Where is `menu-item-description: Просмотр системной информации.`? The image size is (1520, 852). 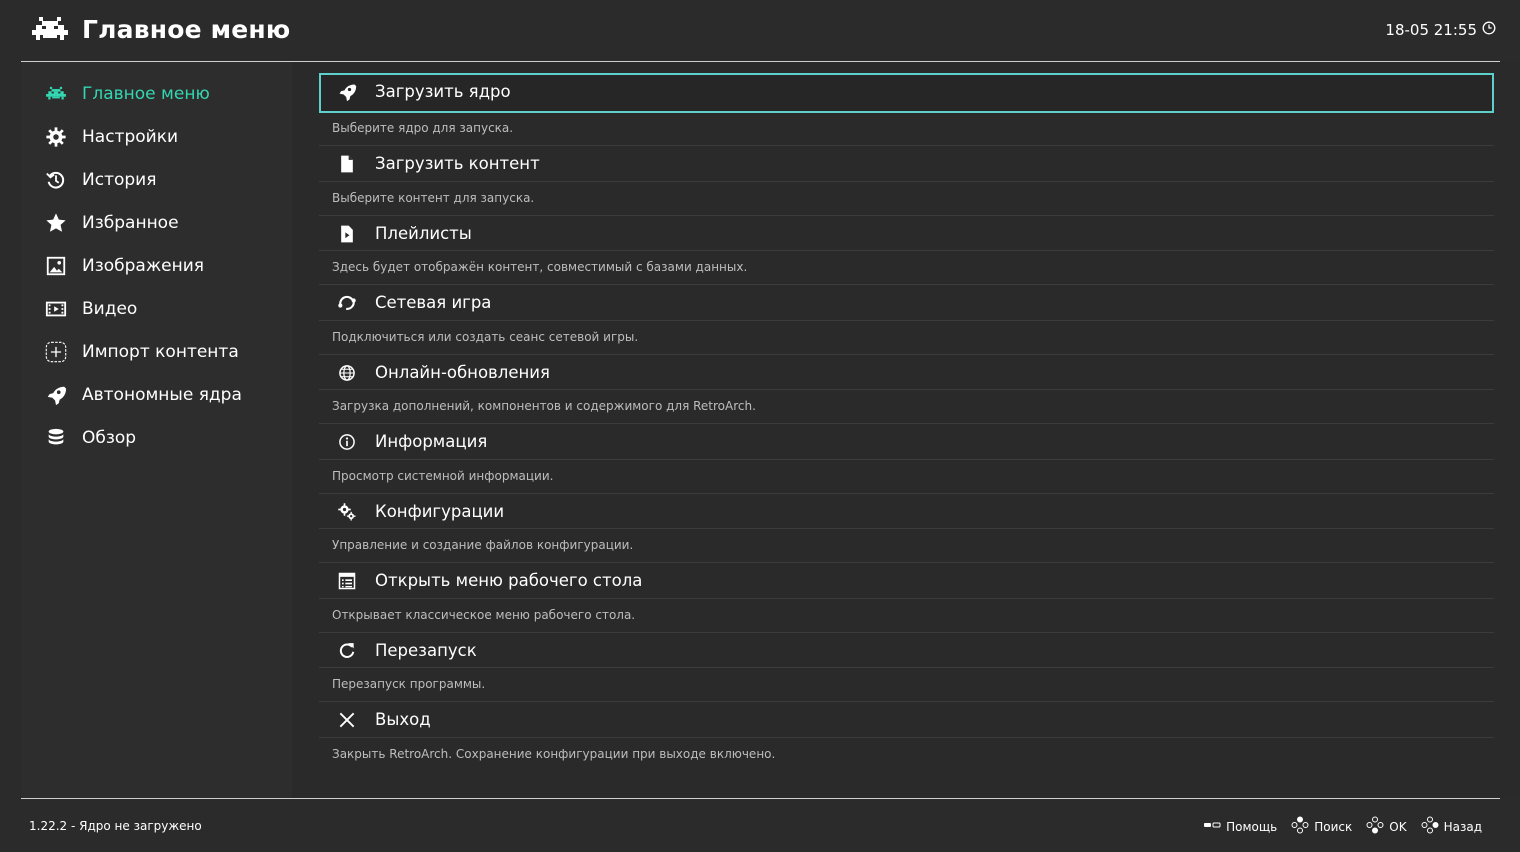
menu-item-description: Просмотр системной информации. is located at coordinates (443, 476).